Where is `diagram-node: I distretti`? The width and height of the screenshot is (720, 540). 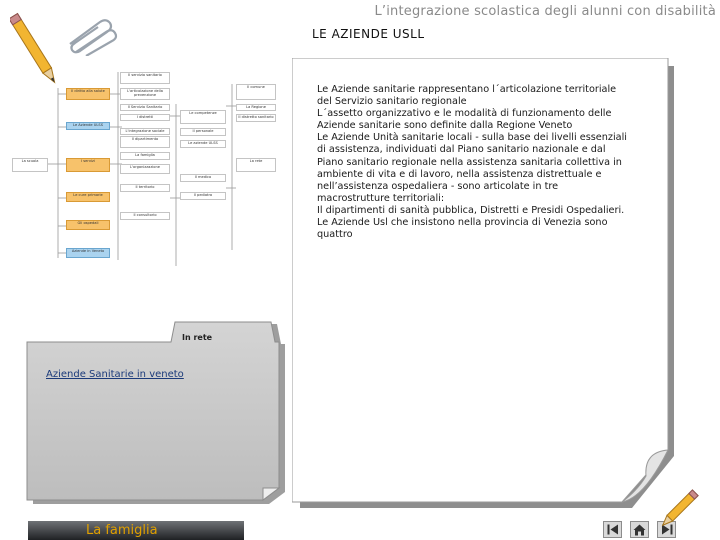 diagram-node: I distretti is located at coordinates (145, 117).